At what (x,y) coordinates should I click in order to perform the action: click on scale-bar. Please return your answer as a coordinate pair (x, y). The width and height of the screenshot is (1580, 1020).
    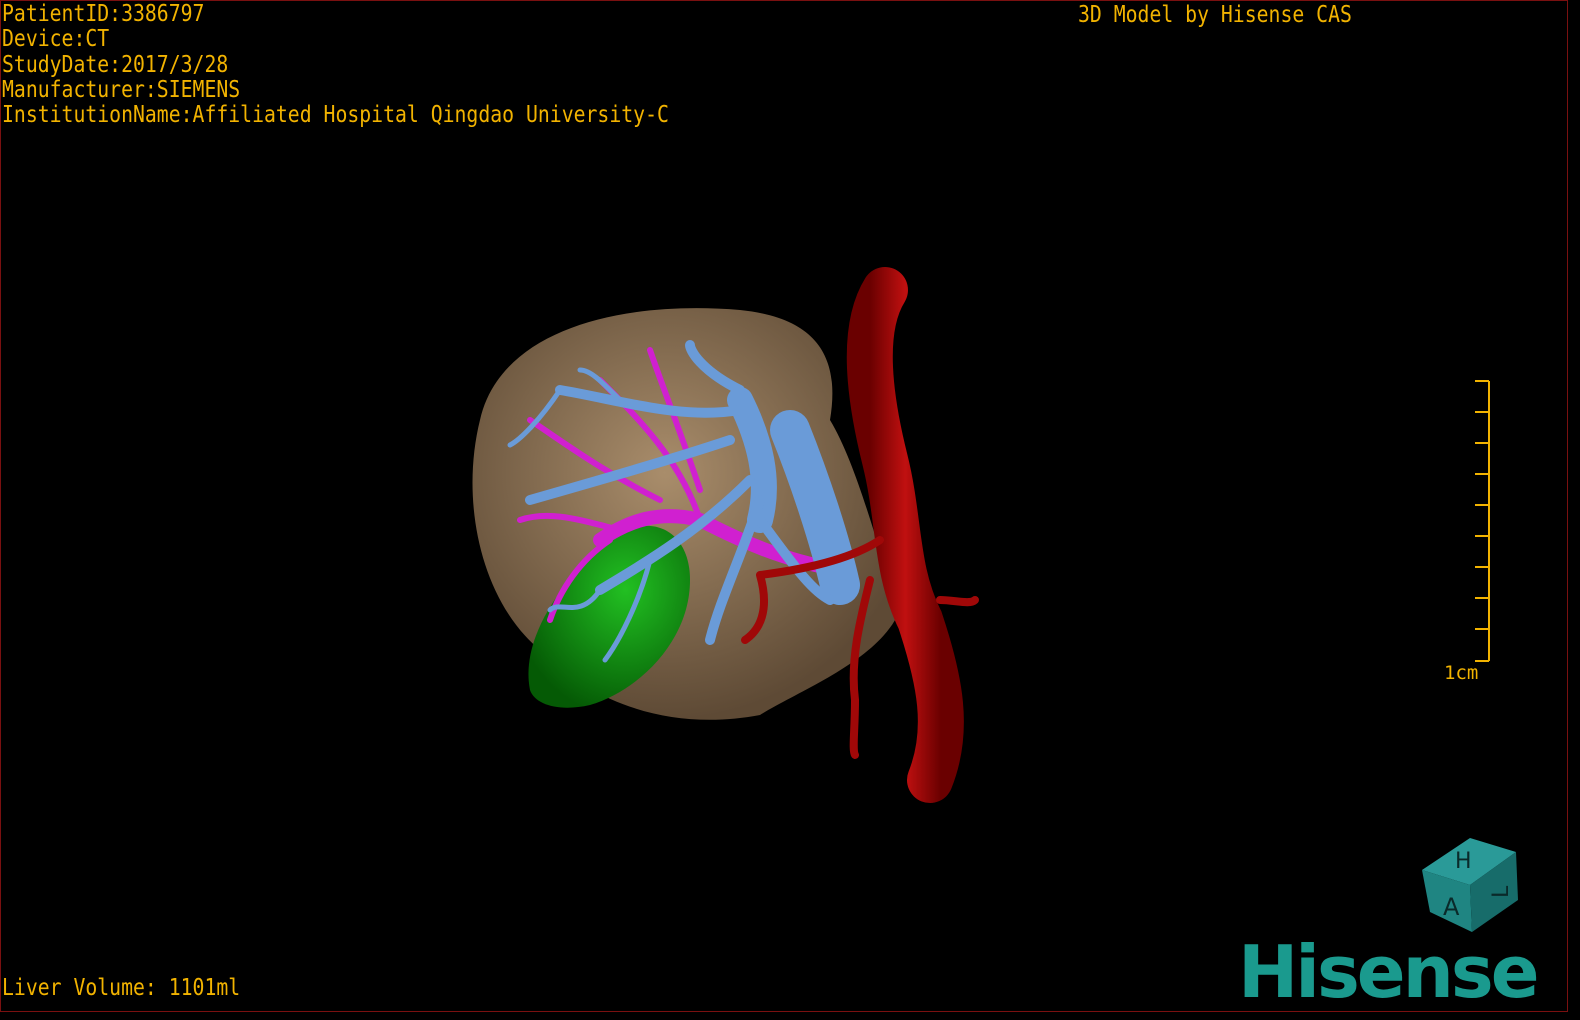
    Looking at the image, I should click on (1482, 521).